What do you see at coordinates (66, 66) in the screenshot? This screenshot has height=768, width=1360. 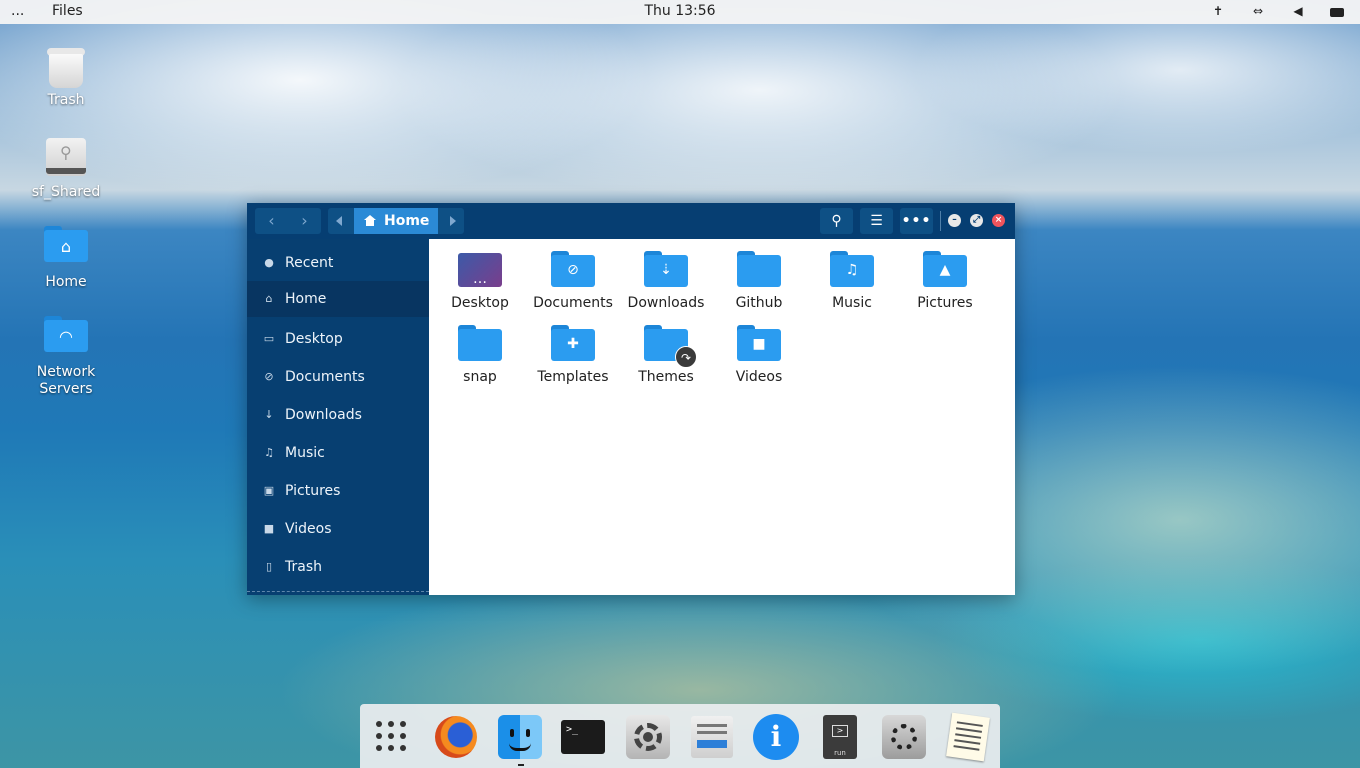 I see `trash-icon` at bounding box center [66, 66].